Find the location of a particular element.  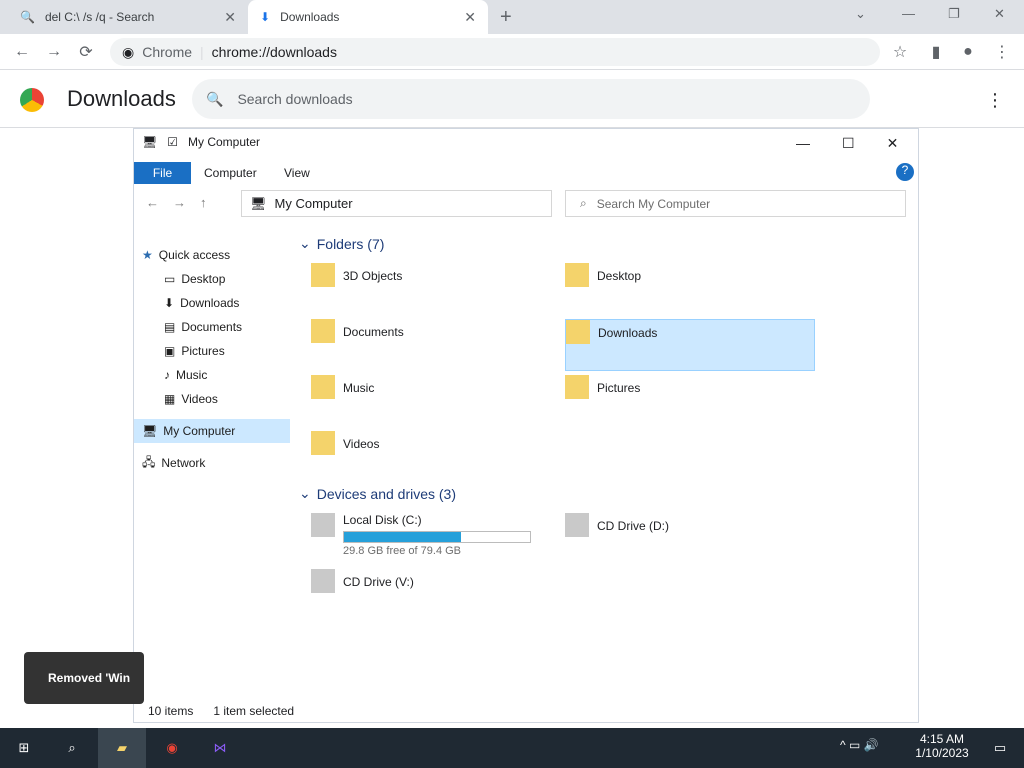

drive-c: Local Disk (C:) 29.8 GB free of 79.4 GB is located at coordinates (436, 539).